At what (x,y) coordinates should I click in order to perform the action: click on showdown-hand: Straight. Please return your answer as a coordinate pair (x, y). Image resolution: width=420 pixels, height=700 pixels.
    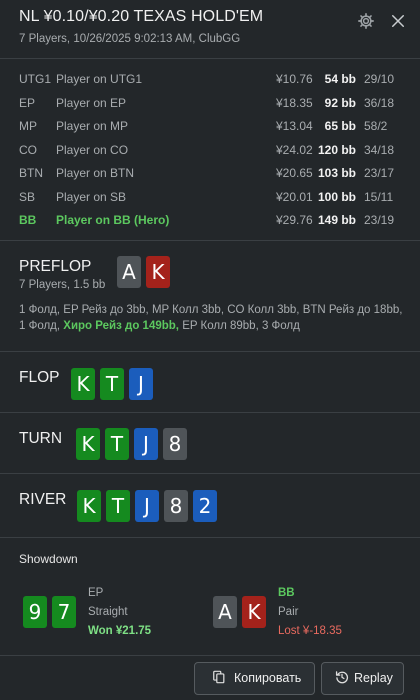
    Looking at the image, I should click on (108, 612).